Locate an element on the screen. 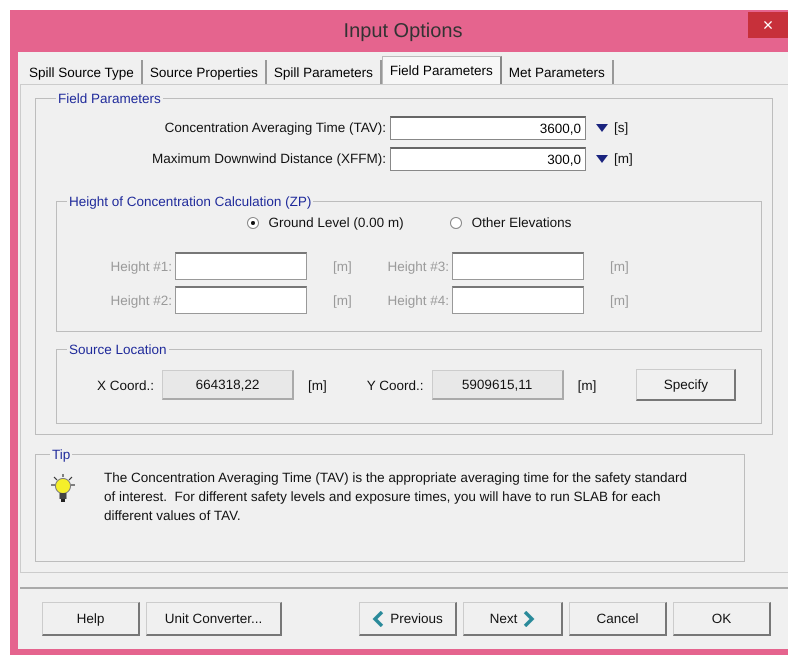 This screenshot has height=655, width=788. radio-option: Ground Level (0.00 m) is located at coordinates (325, 222).